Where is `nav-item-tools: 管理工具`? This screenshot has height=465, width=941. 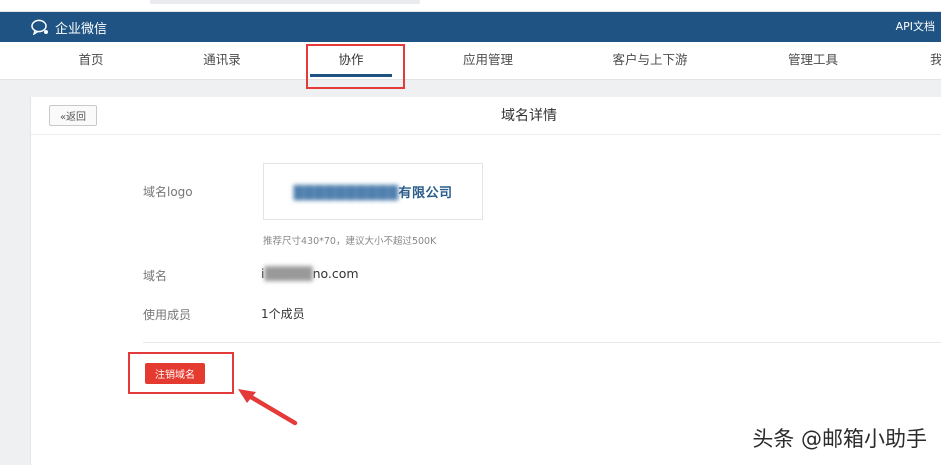
nav-item-tools: 管理工具 is located at coordinates (813, 61).